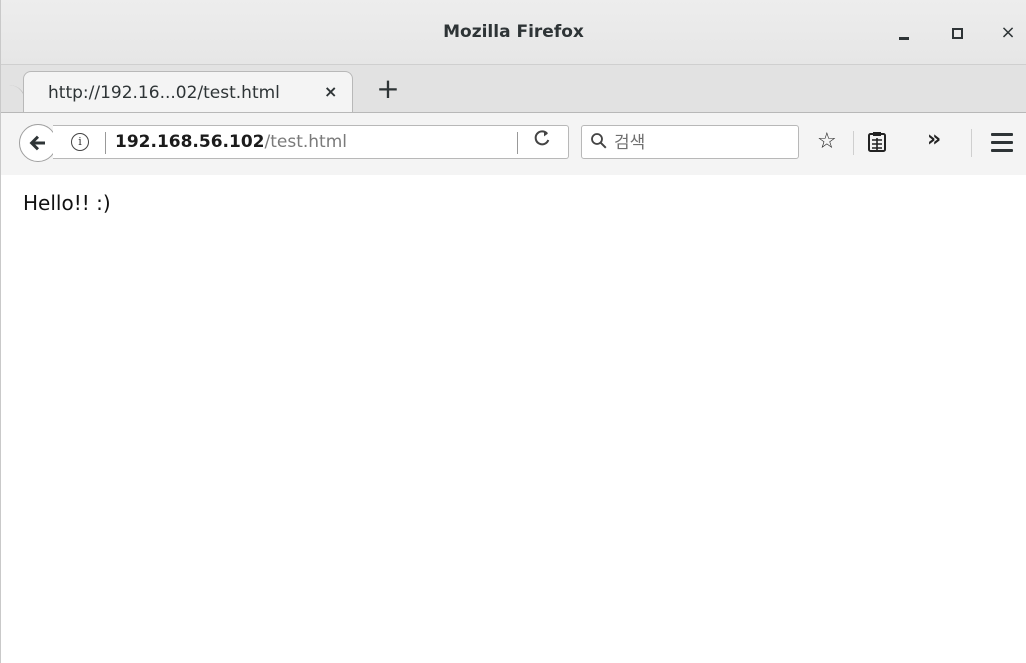  I want to click on back-button, so click(38, 143).